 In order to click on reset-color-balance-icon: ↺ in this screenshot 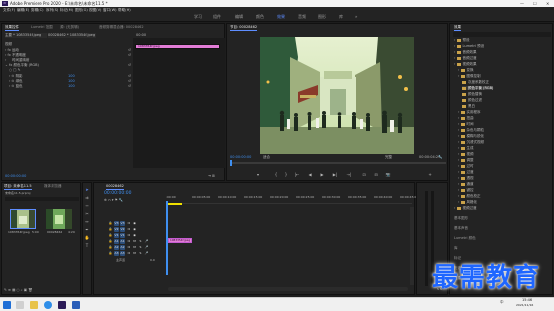, I will do `click(129, 65)`.